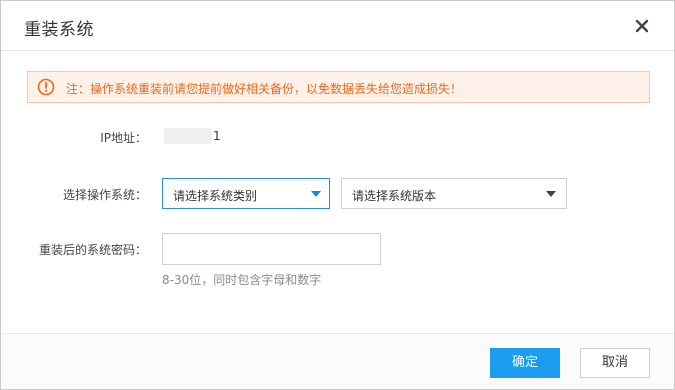 The width and height of the screenshot is (675, 390). I want to click on warning-circle-icon, so click(46, 87).